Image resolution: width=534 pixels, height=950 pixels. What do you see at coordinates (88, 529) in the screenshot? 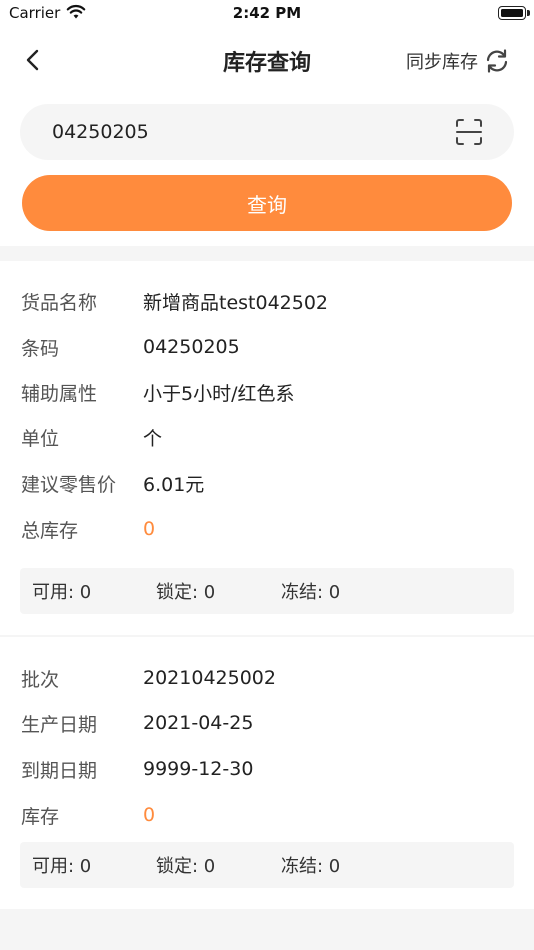
I see `row-total-stock: 总库存 0` at bounding box center [88, 529].